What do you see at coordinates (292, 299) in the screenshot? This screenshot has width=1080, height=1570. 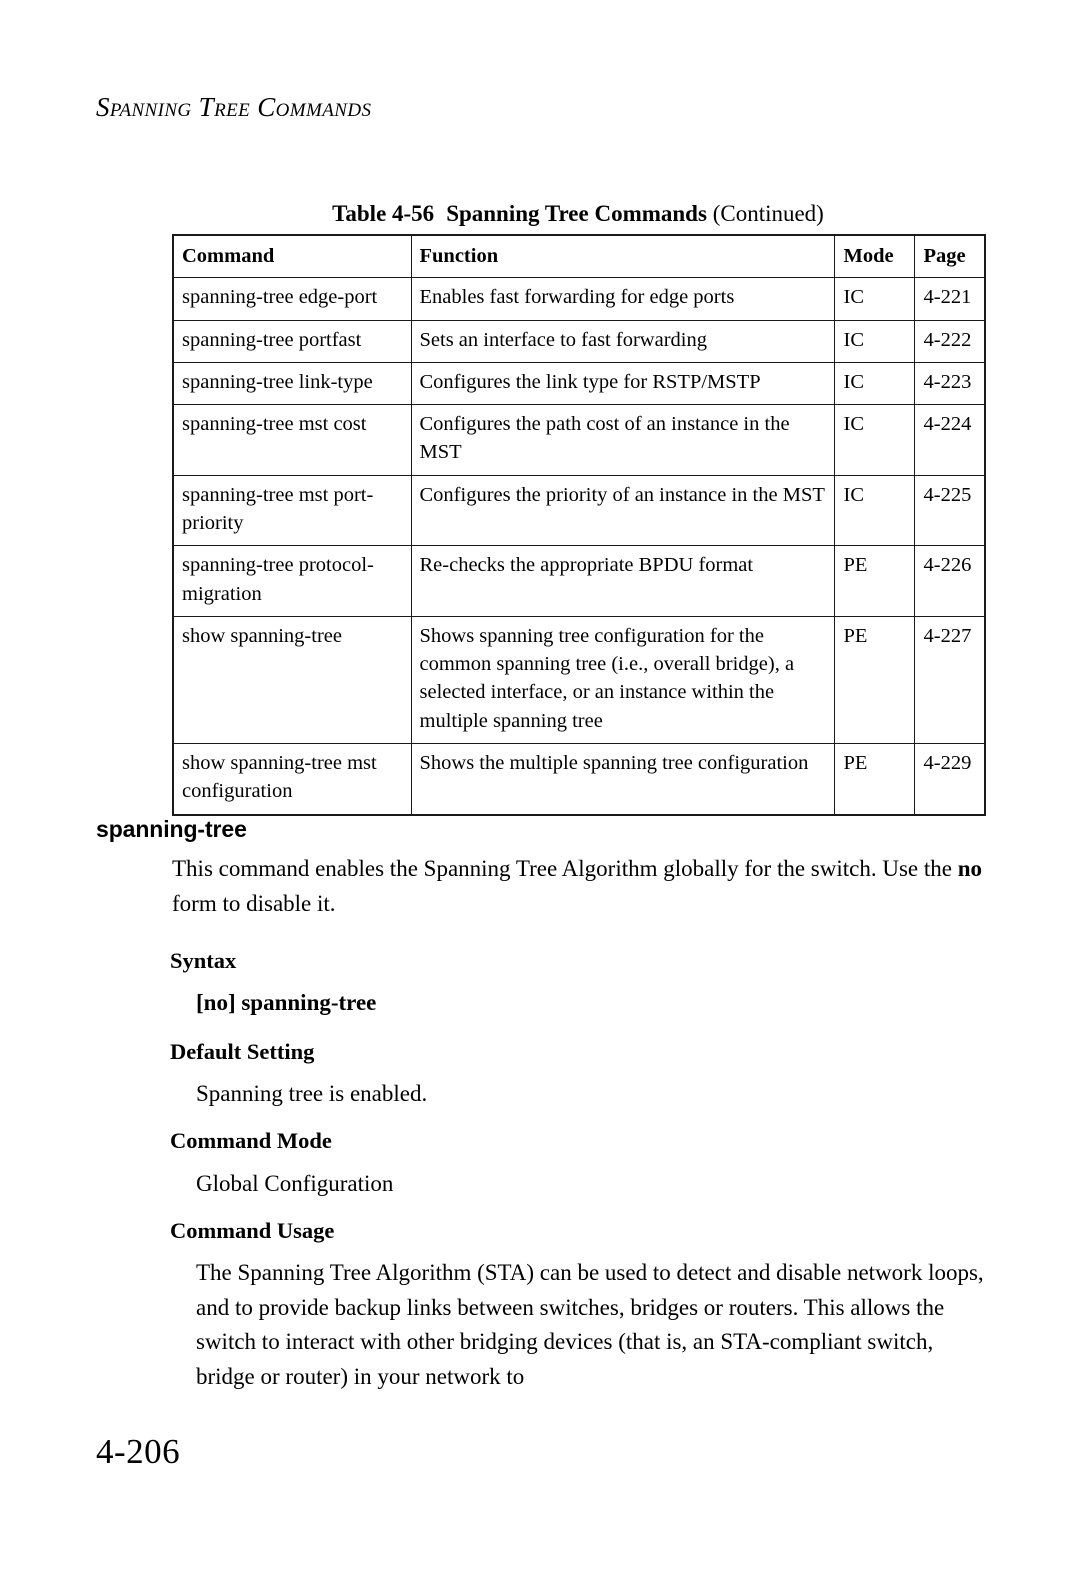 I see `cell-command: spanning-tree edge-port` at bounding box center [292, 299].